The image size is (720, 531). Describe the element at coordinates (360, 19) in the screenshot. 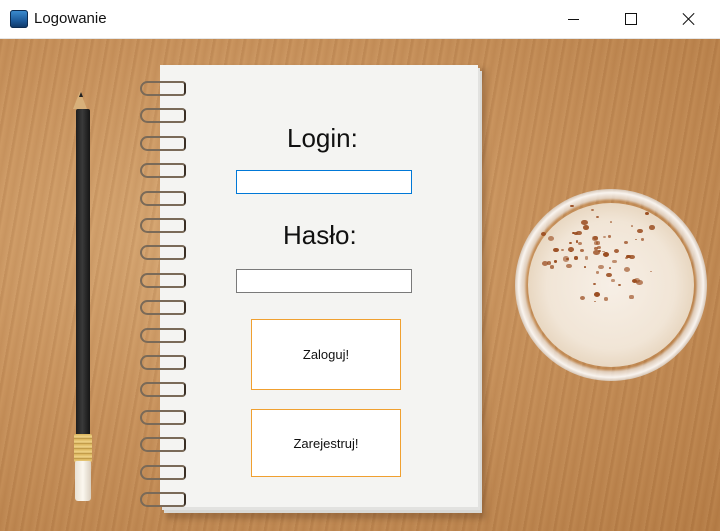

I see `title-bar: Logowanie` at that location.